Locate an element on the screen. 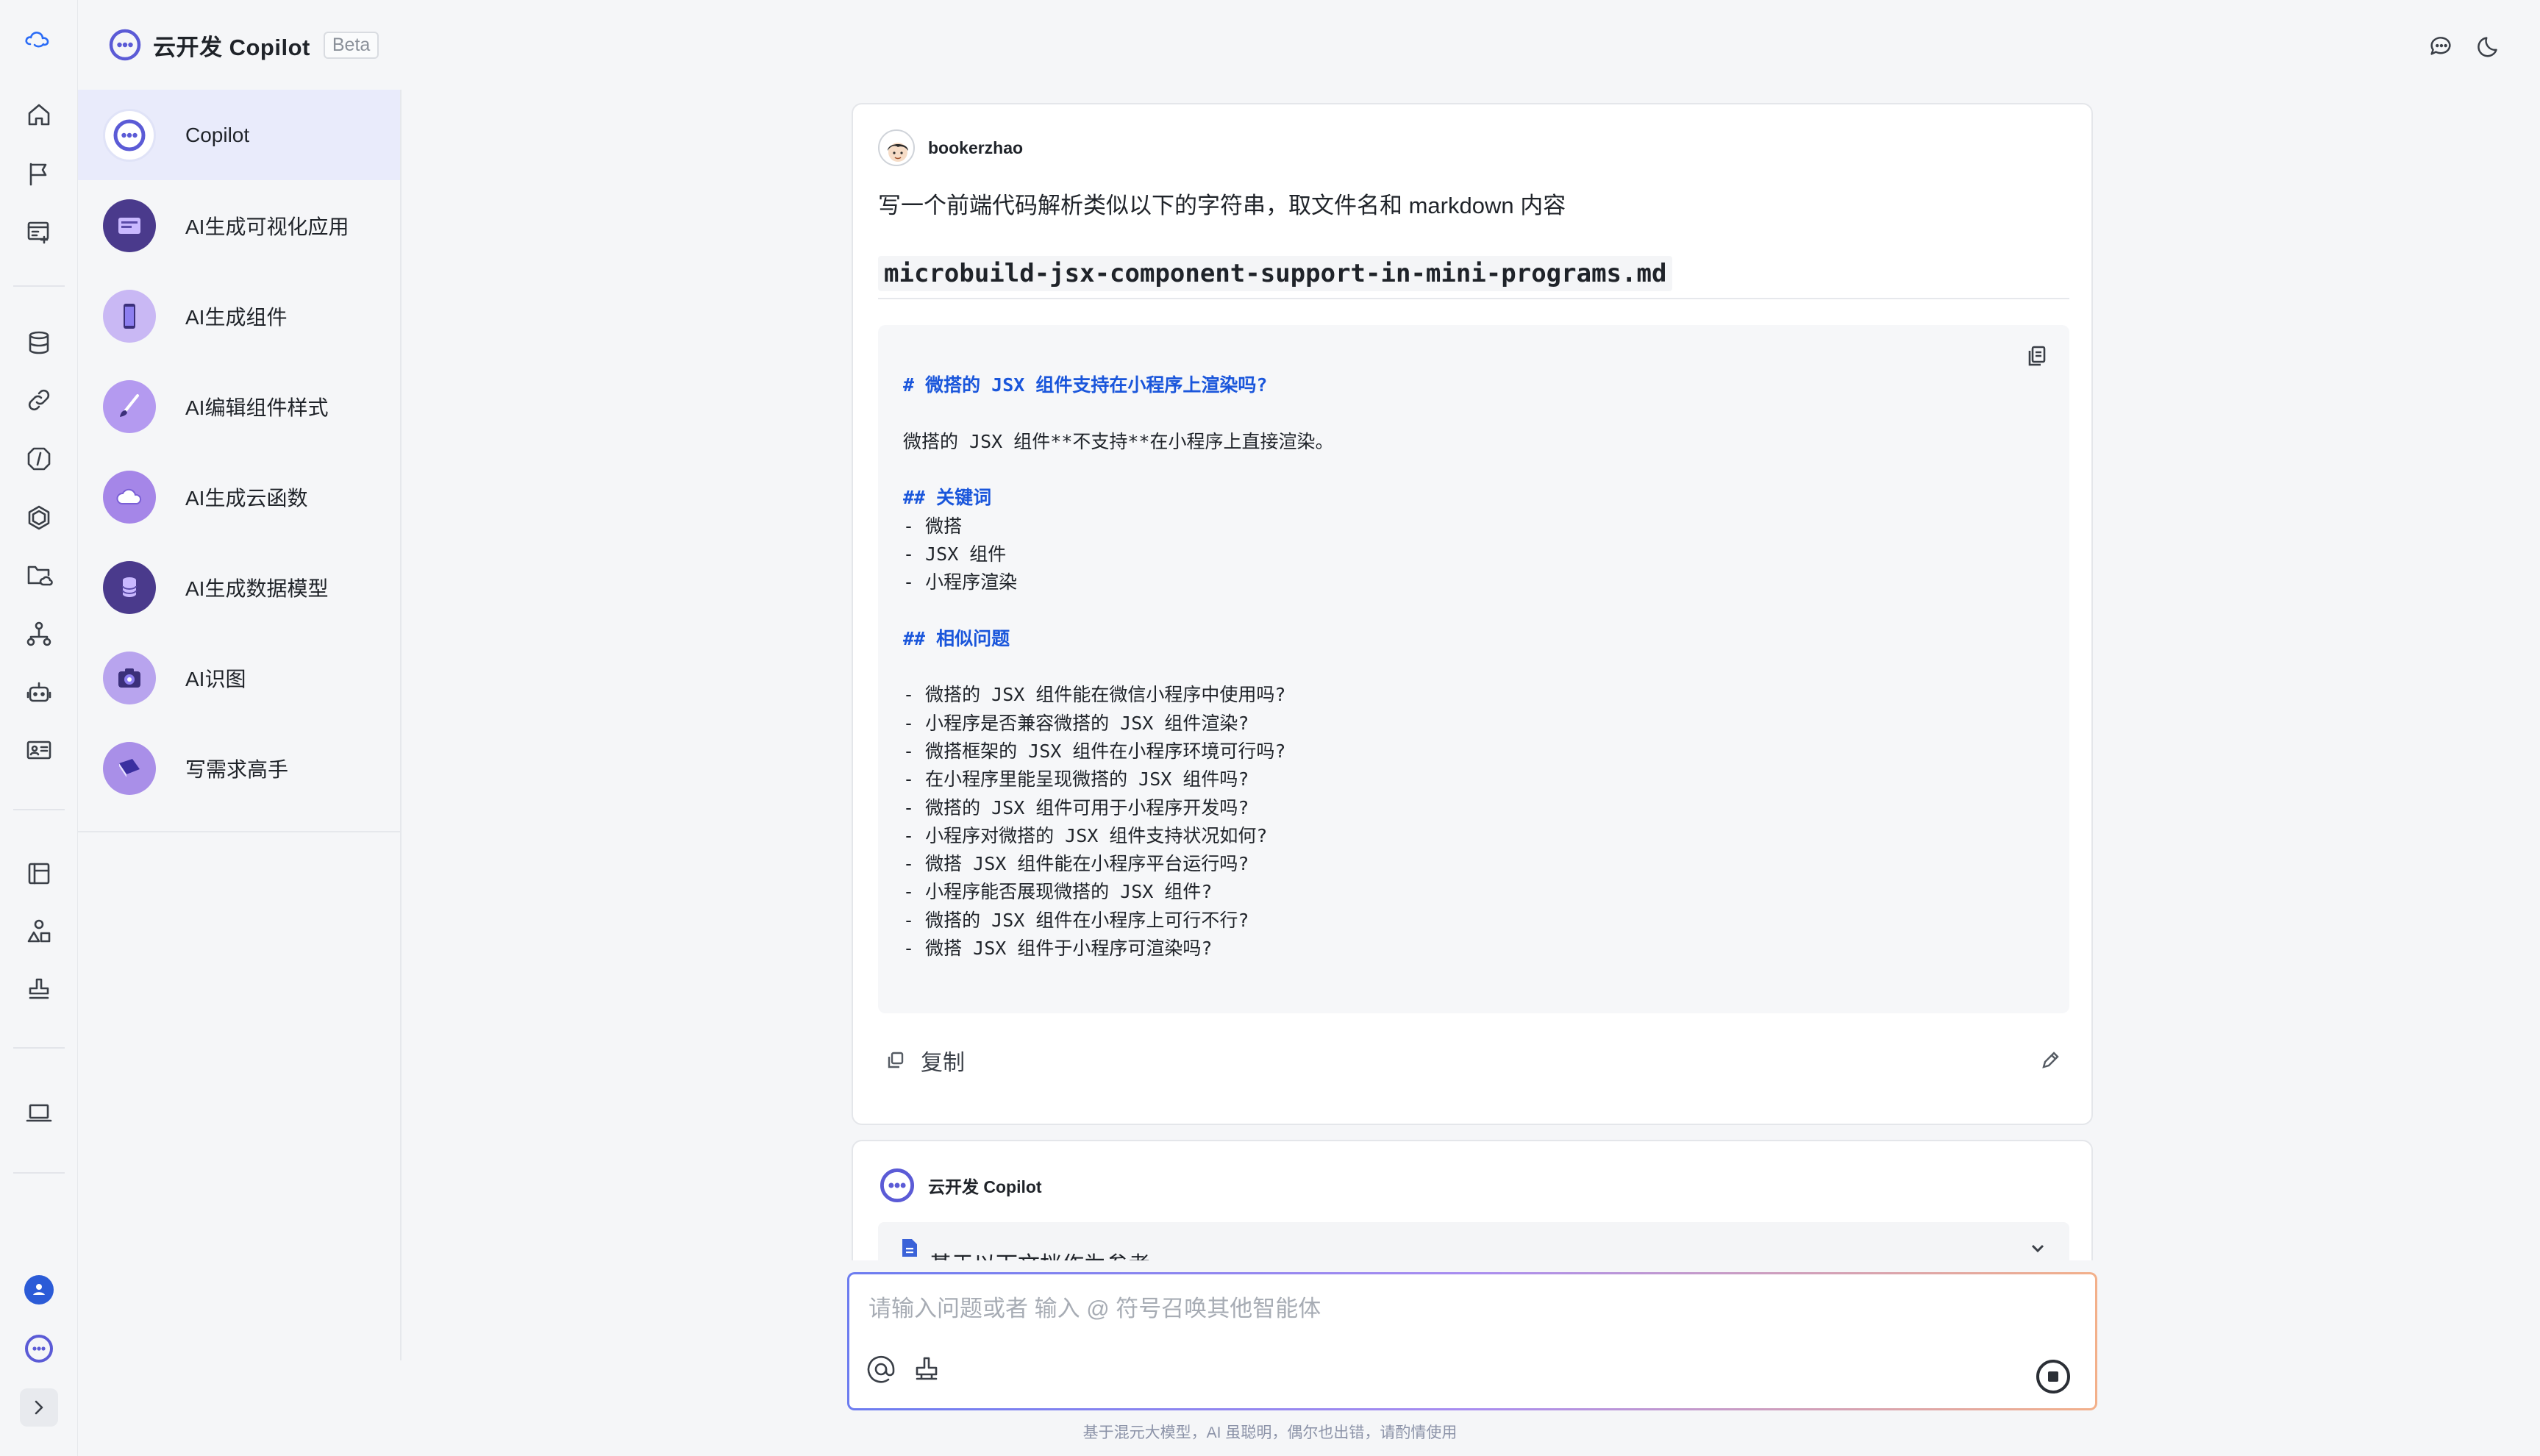 The image size is (2540, 1456). agent-item-component: AI生成组件 is located at coordinates (239, 316).